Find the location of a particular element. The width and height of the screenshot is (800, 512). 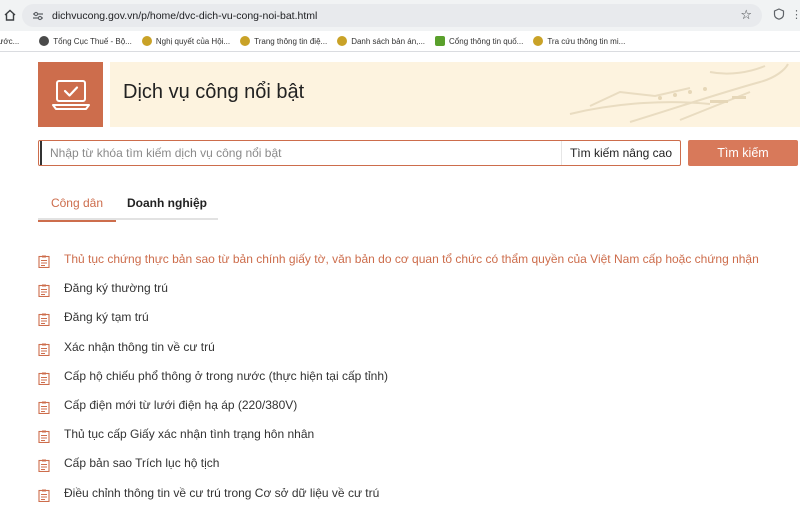

tax-icon is located at coordinates (44, 41).